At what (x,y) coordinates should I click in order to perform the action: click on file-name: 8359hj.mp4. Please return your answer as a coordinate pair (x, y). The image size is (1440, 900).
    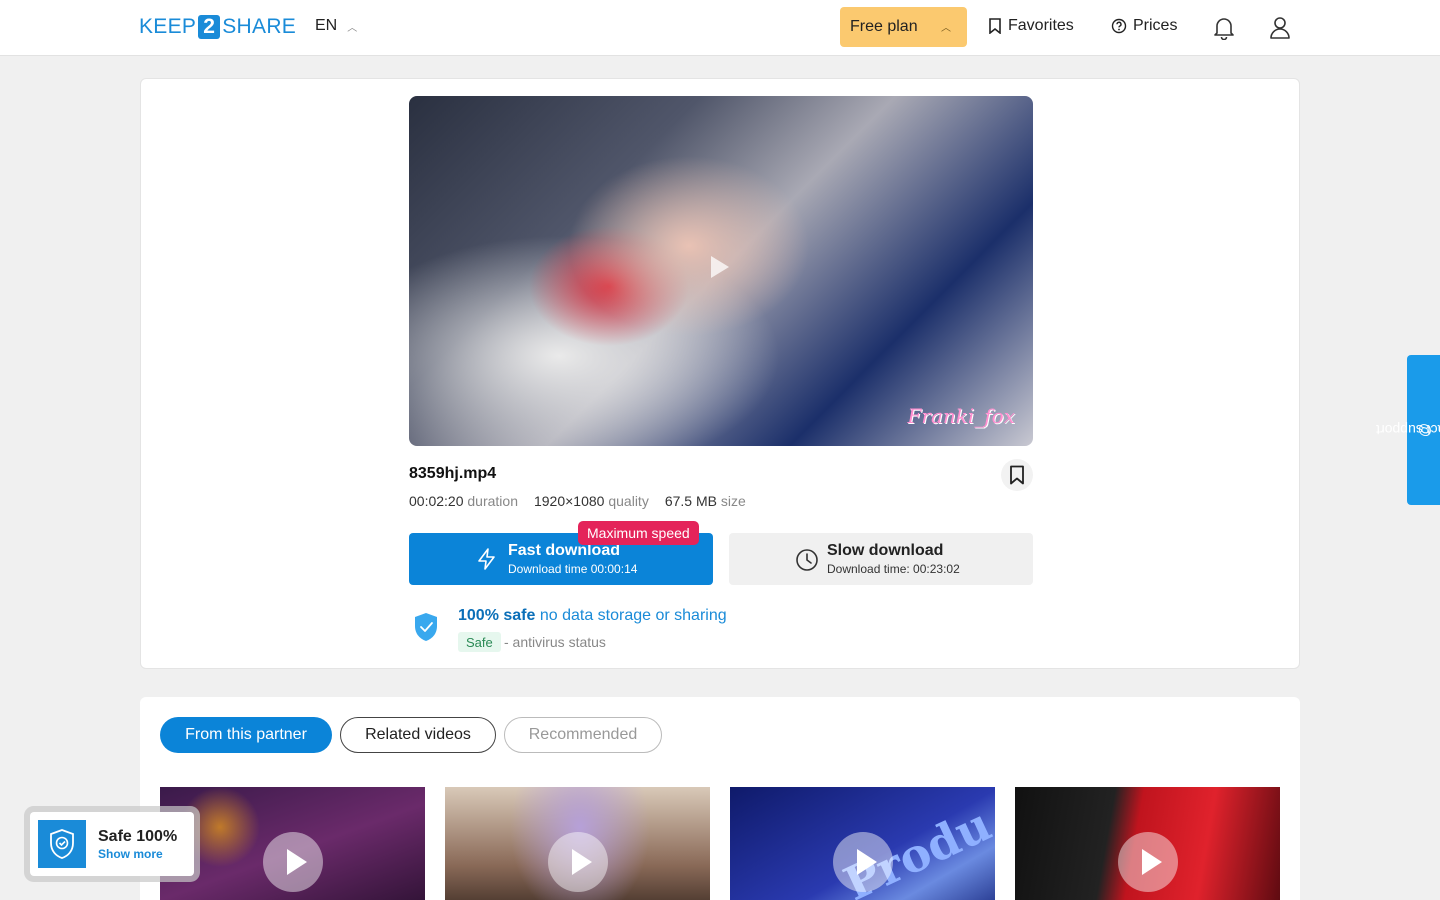
    Looking at the image, I should click on (453, 473).